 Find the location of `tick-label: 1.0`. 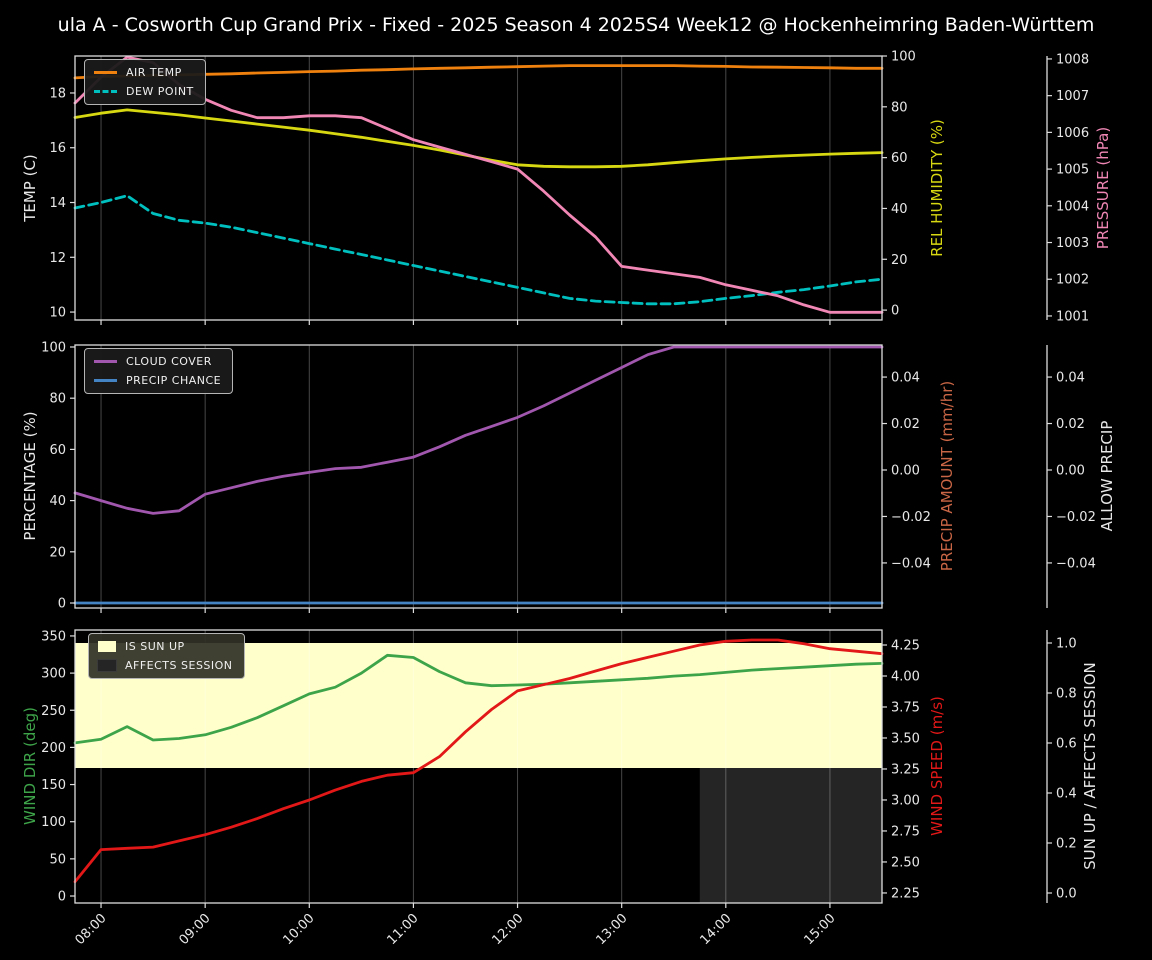

tick-label: 1.0 is located at coordinates (1066, 644).